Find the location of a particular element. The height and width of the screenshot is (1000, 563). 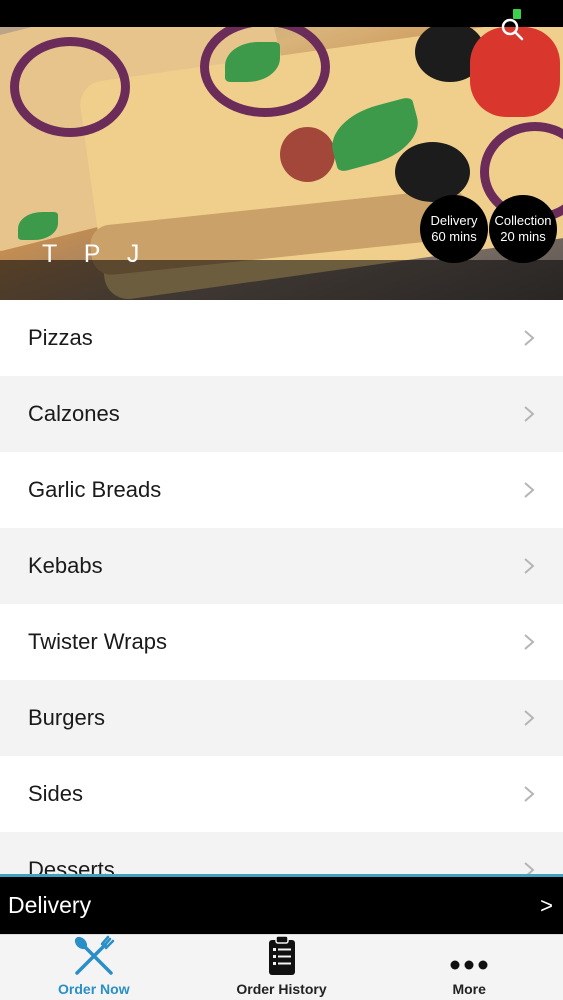

tab-order-history: Order History is located at coordinates (282, 967).